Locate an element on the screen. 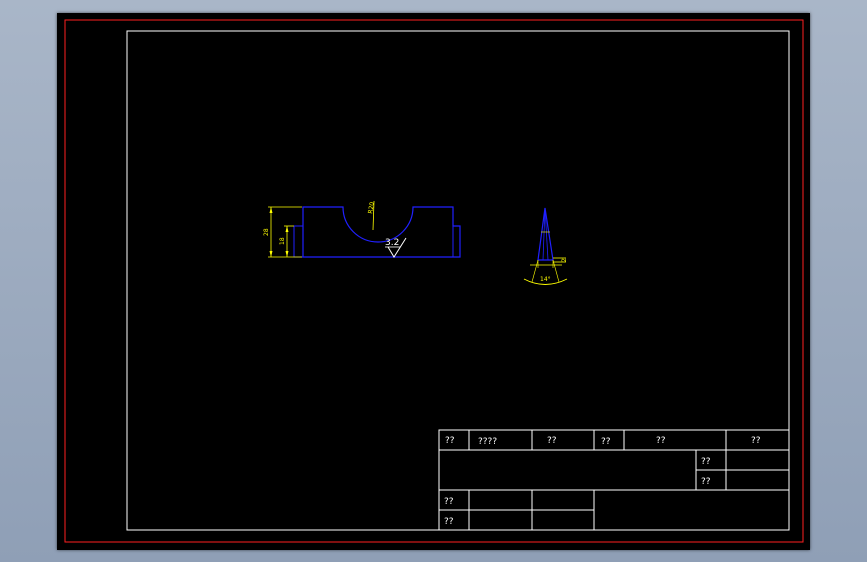 This screenshot has width=867, height=562. tb-right-label-0: ?? is located at coordinates (706, 462).